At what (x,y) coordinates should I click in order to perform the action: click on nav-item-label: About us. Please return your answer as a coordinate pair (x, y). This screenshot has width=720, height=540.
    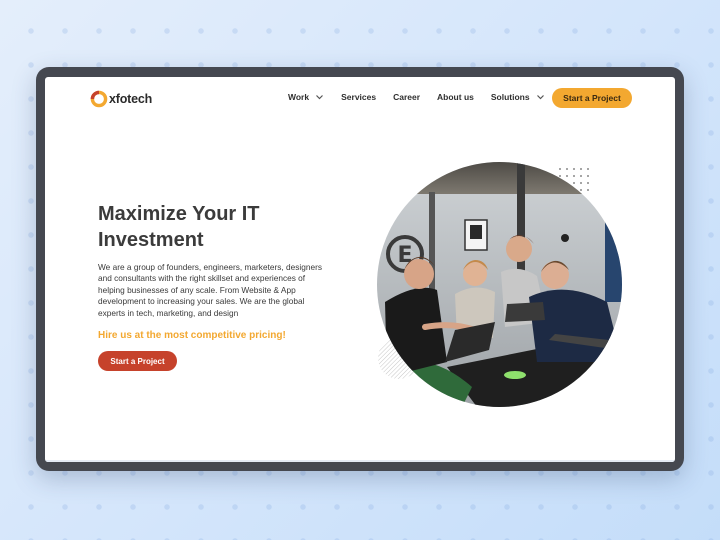
    Looking at the image, I should click on (455, 97).